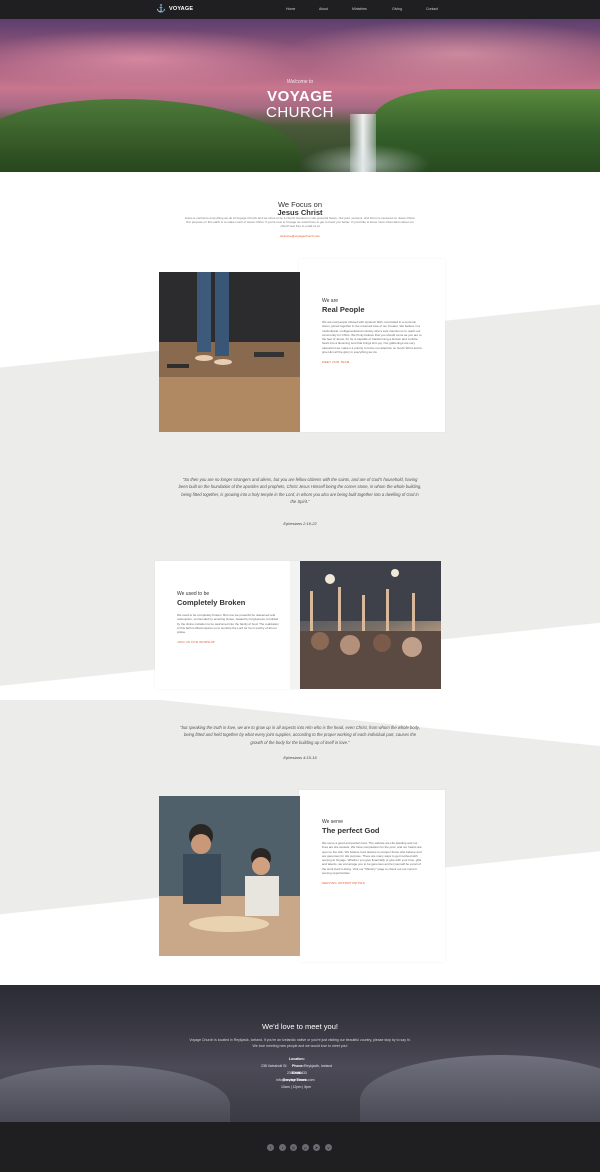 This screenshot has height=1172, width=600. What do you see at coordinates (328, 1147) in the screenshot?
I see `vimeo-icon: v` at bounding box center [328, 1147].